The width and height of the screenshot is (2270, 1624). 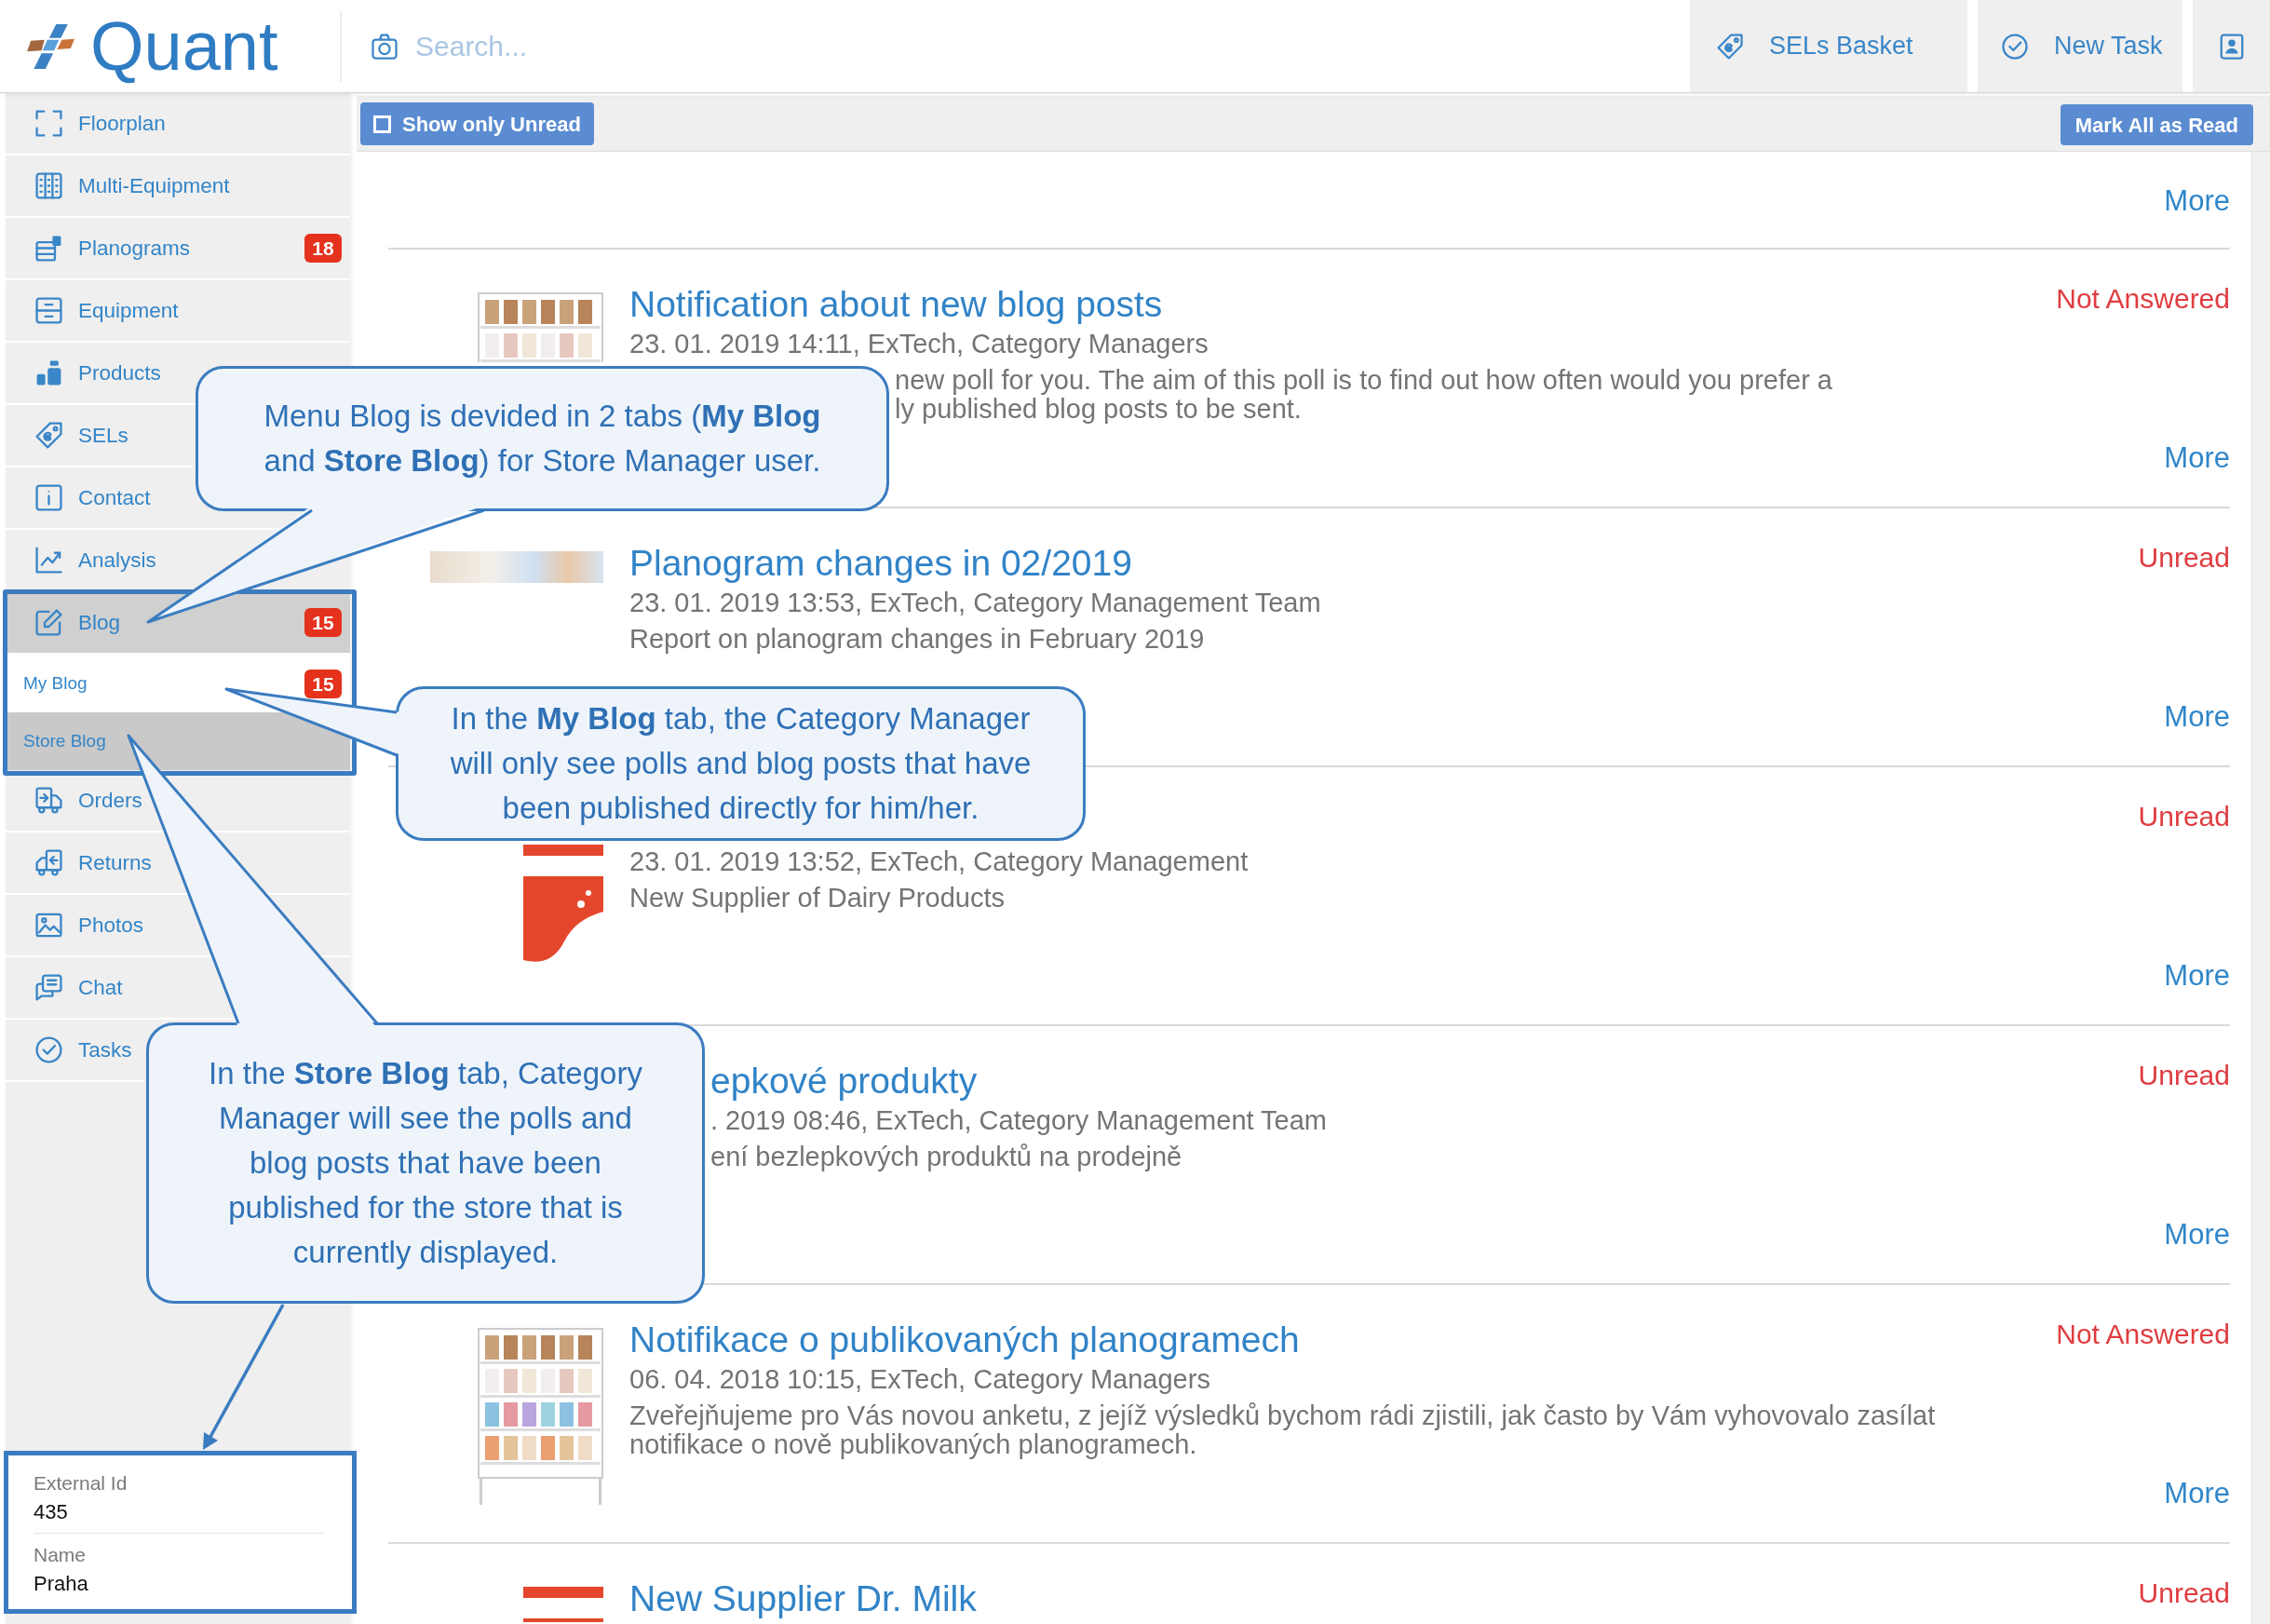 What do you see at coordinates (741, 763) in the screenshot?
I see `callout-tooltip: In the My Blog tab, the Category Manager will only see polls and blog posts that have been published directly for him/her.` at bounding box center [741, 763].